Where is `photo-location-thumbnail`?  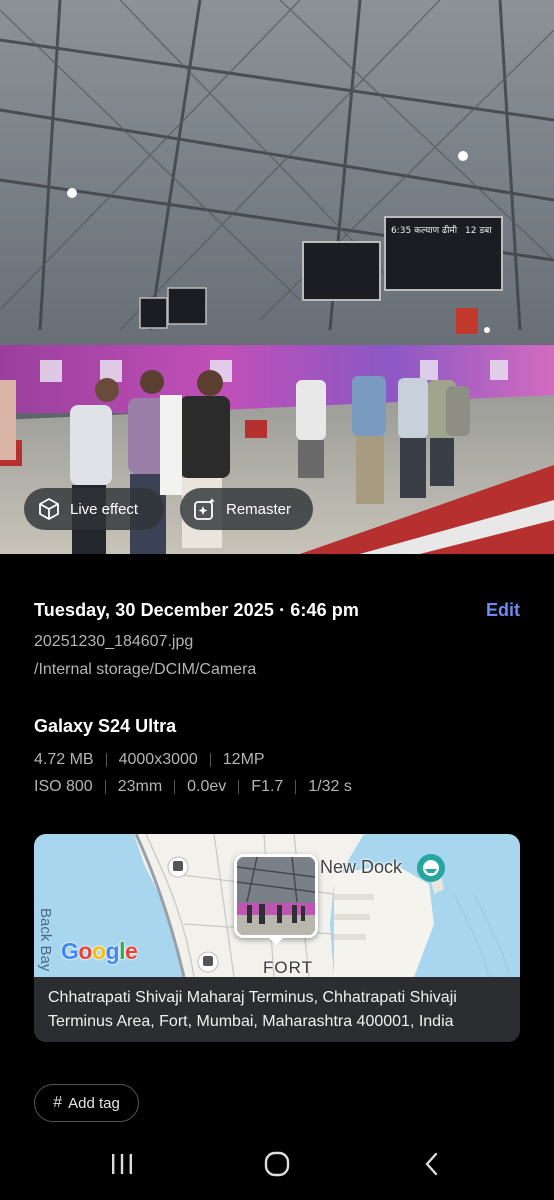
photo-location-thumbnail is located at coordinates (276, 896).